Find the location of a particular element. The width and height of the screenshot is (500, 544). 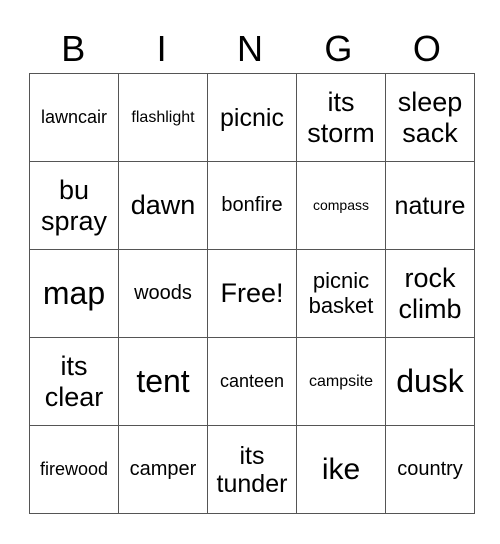

bingo-cell: its clear is located at coordinates (74, 381).